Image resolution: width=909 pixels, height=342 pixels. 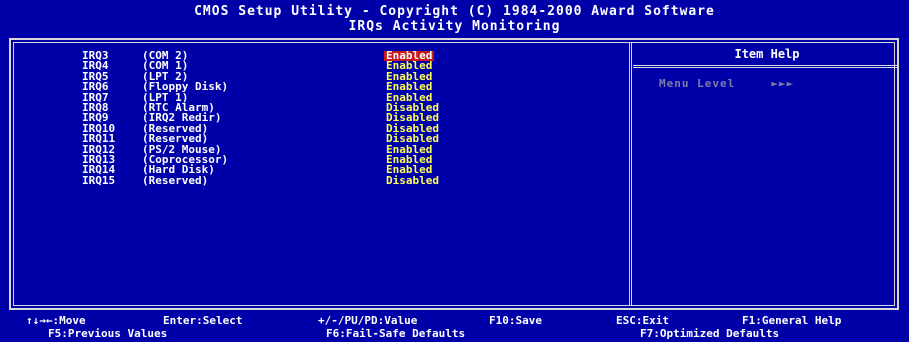 What do you see at coordinates (232, 180) in the screenshot?
I see `irq-label: IRQ15 (Reserved)` at bounding box center [232, 180].